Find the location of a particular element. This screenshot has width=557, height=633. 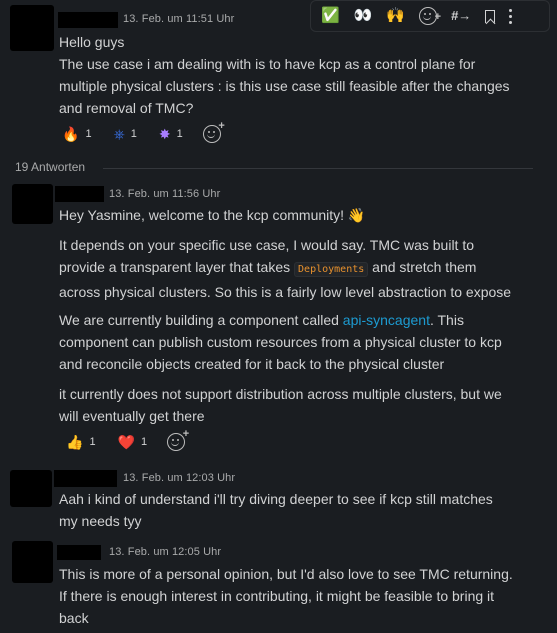

react-check-button: ✅ is located at coordinates (330, 16).